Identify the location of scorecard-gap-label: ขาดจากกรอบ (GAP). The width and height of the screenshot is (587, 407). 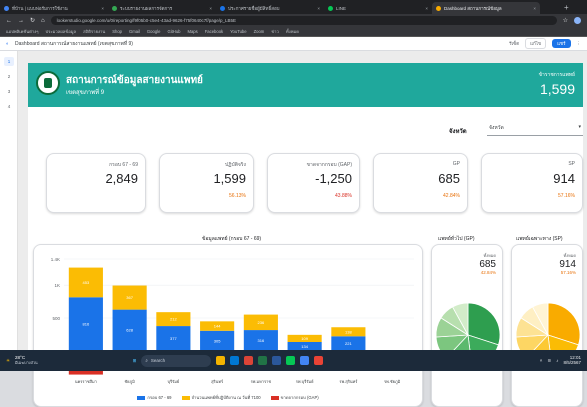
(329, 165).